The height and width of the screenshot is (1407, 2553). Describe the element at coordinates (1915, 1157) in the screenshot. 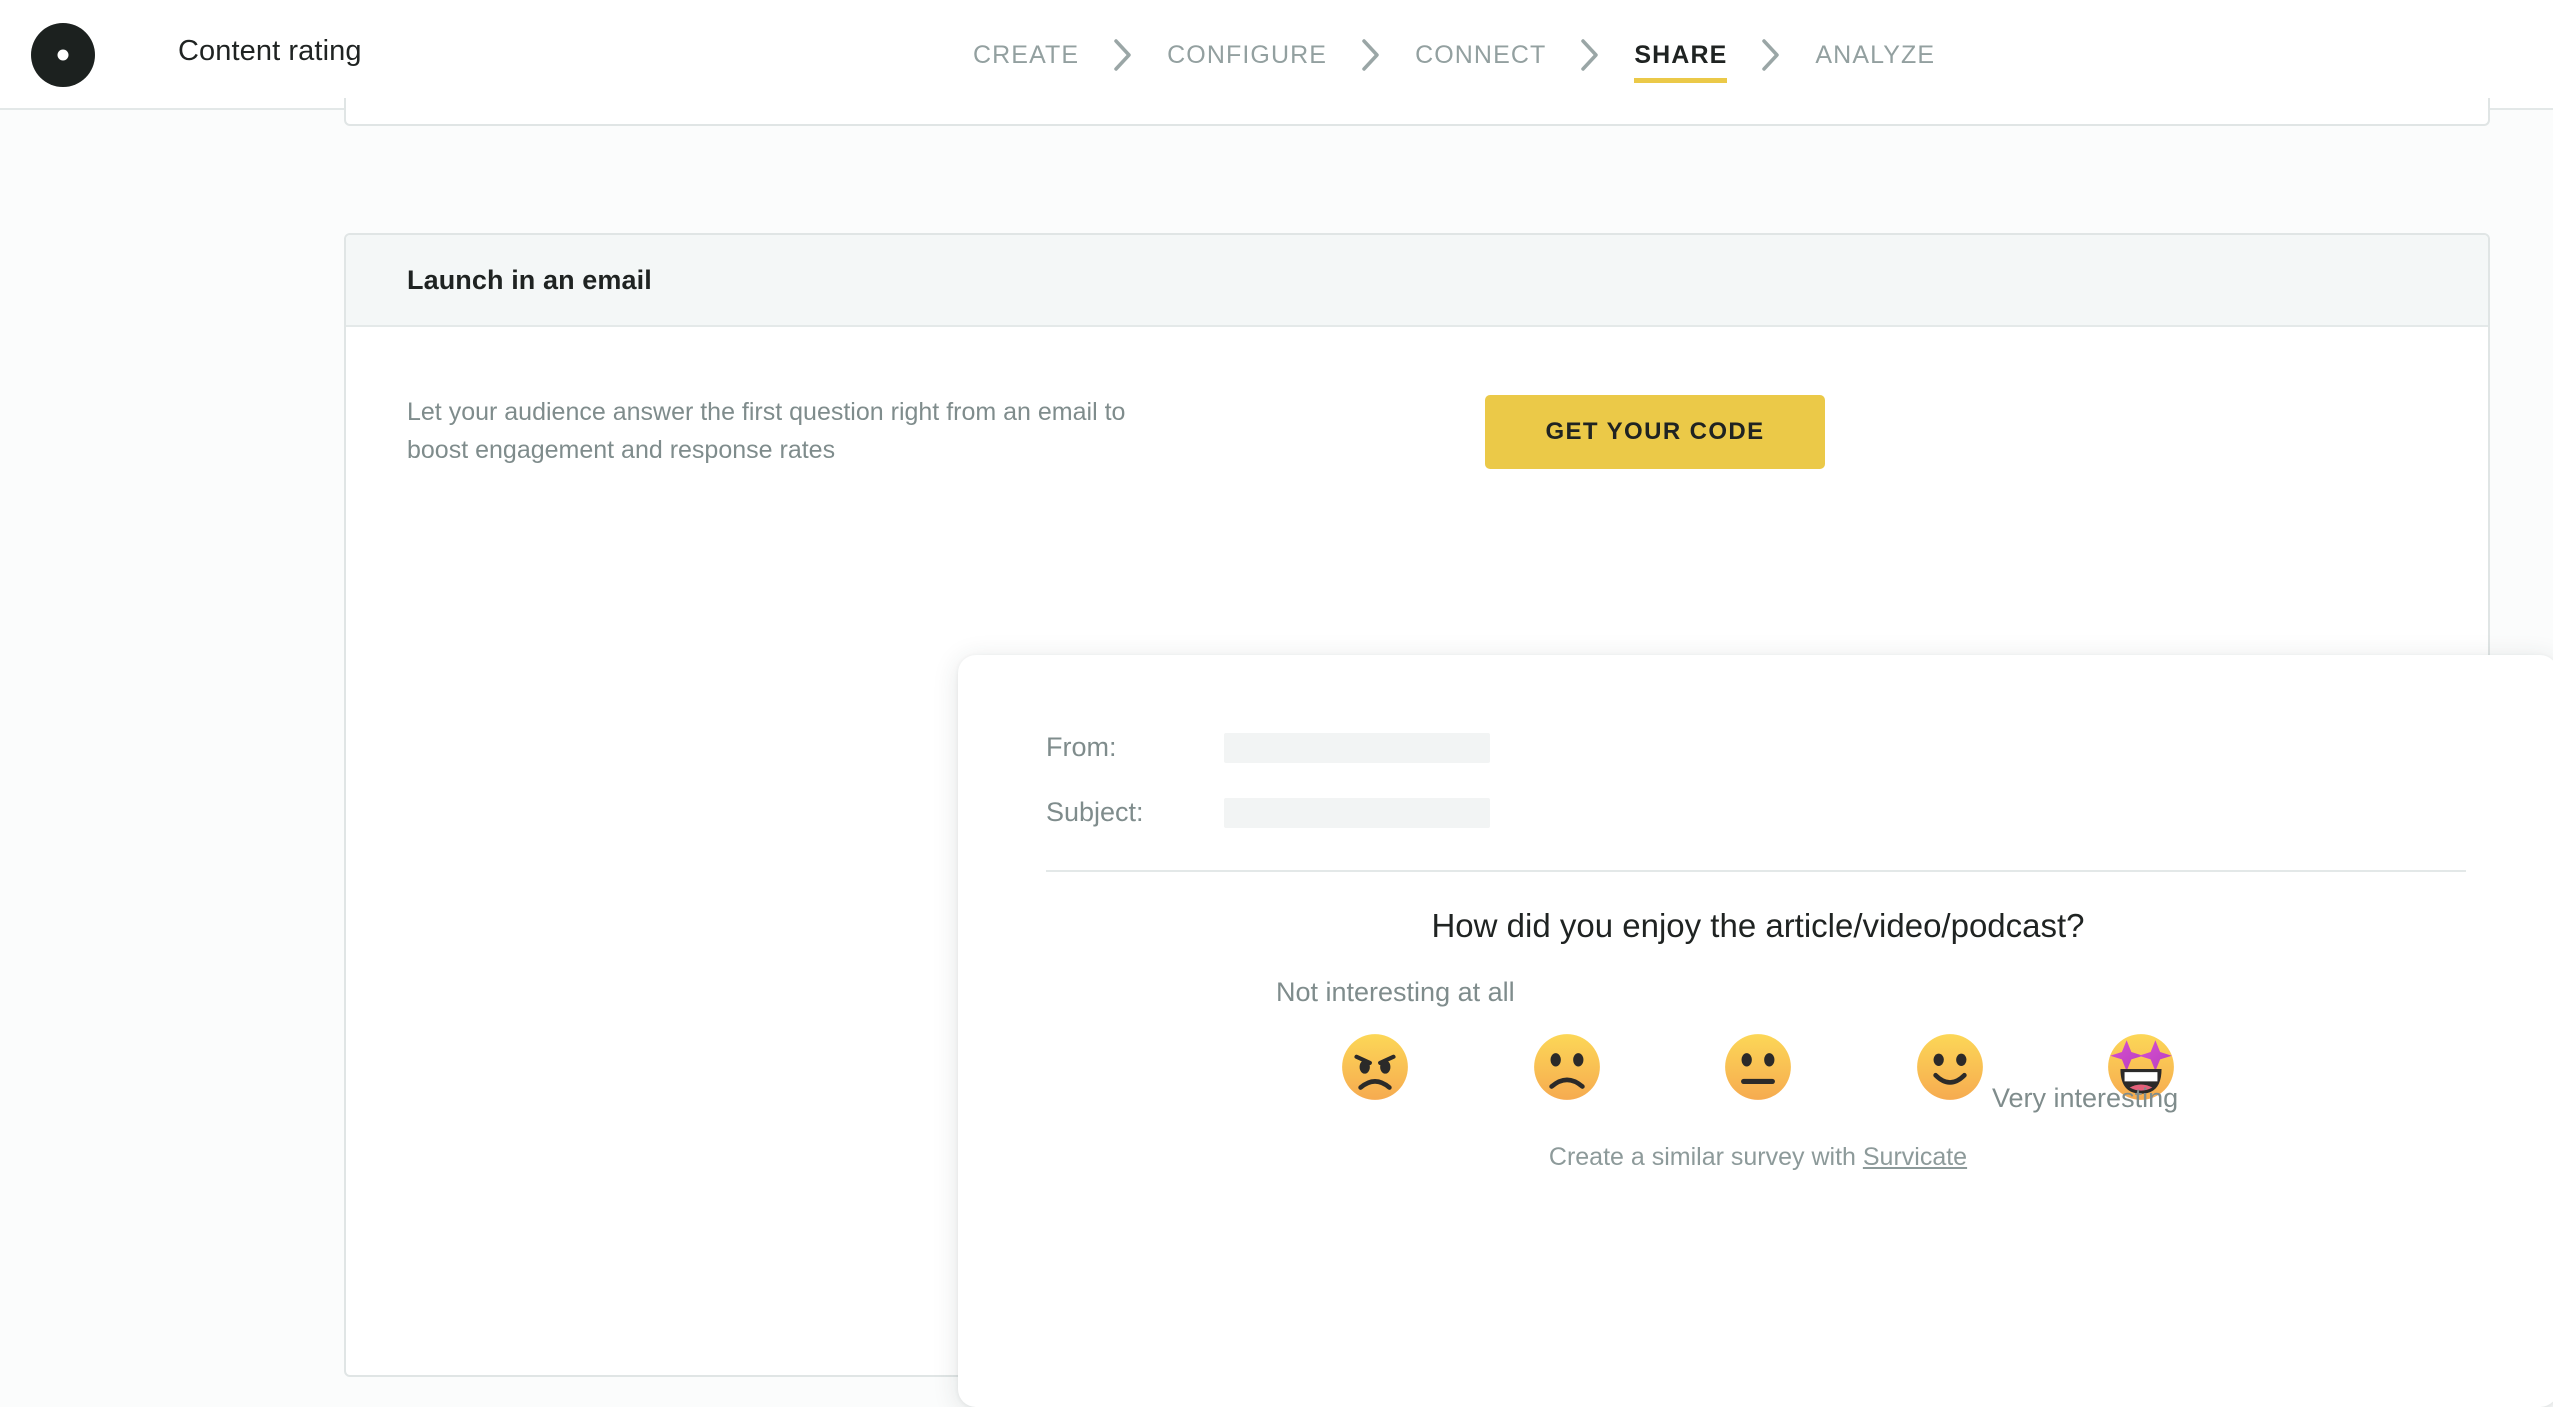

I see `survicate-brand-link: Survicate` at that location.